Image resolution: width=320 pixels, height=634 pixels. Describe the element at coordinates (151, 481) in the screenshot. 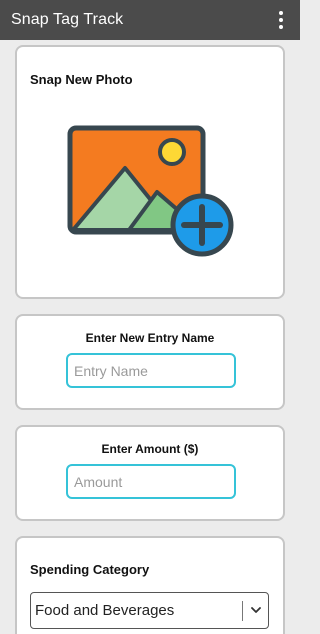

I see `amount-input` at that location.